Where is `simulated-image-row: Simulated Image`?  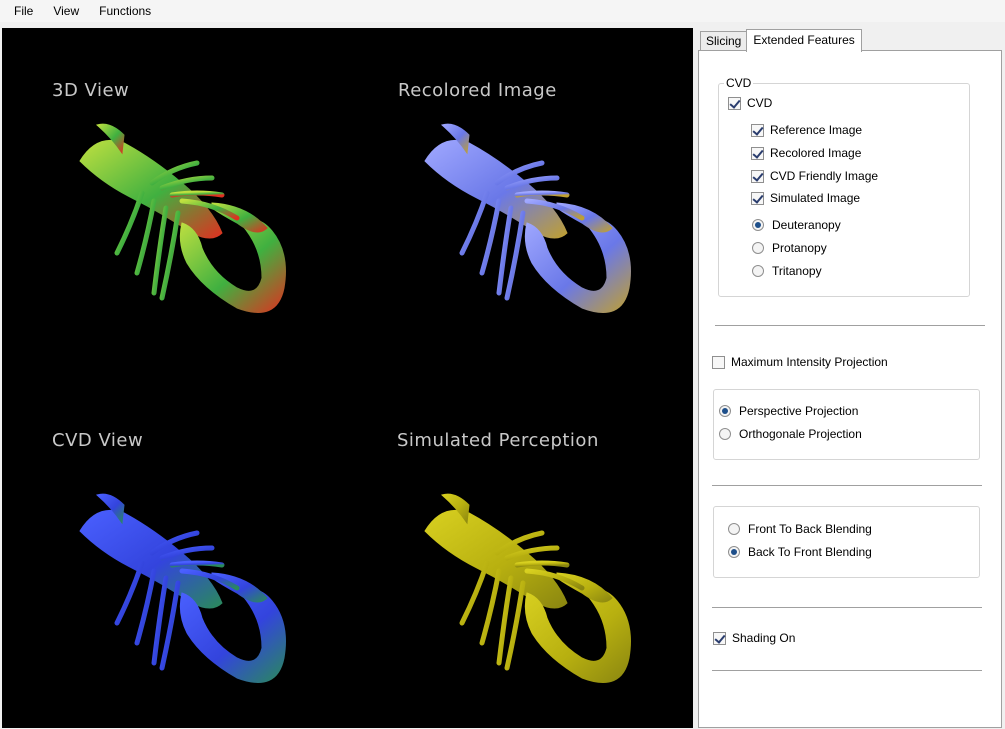
simulated-image-row: Simulated Image is located at coordinates (805, 198).